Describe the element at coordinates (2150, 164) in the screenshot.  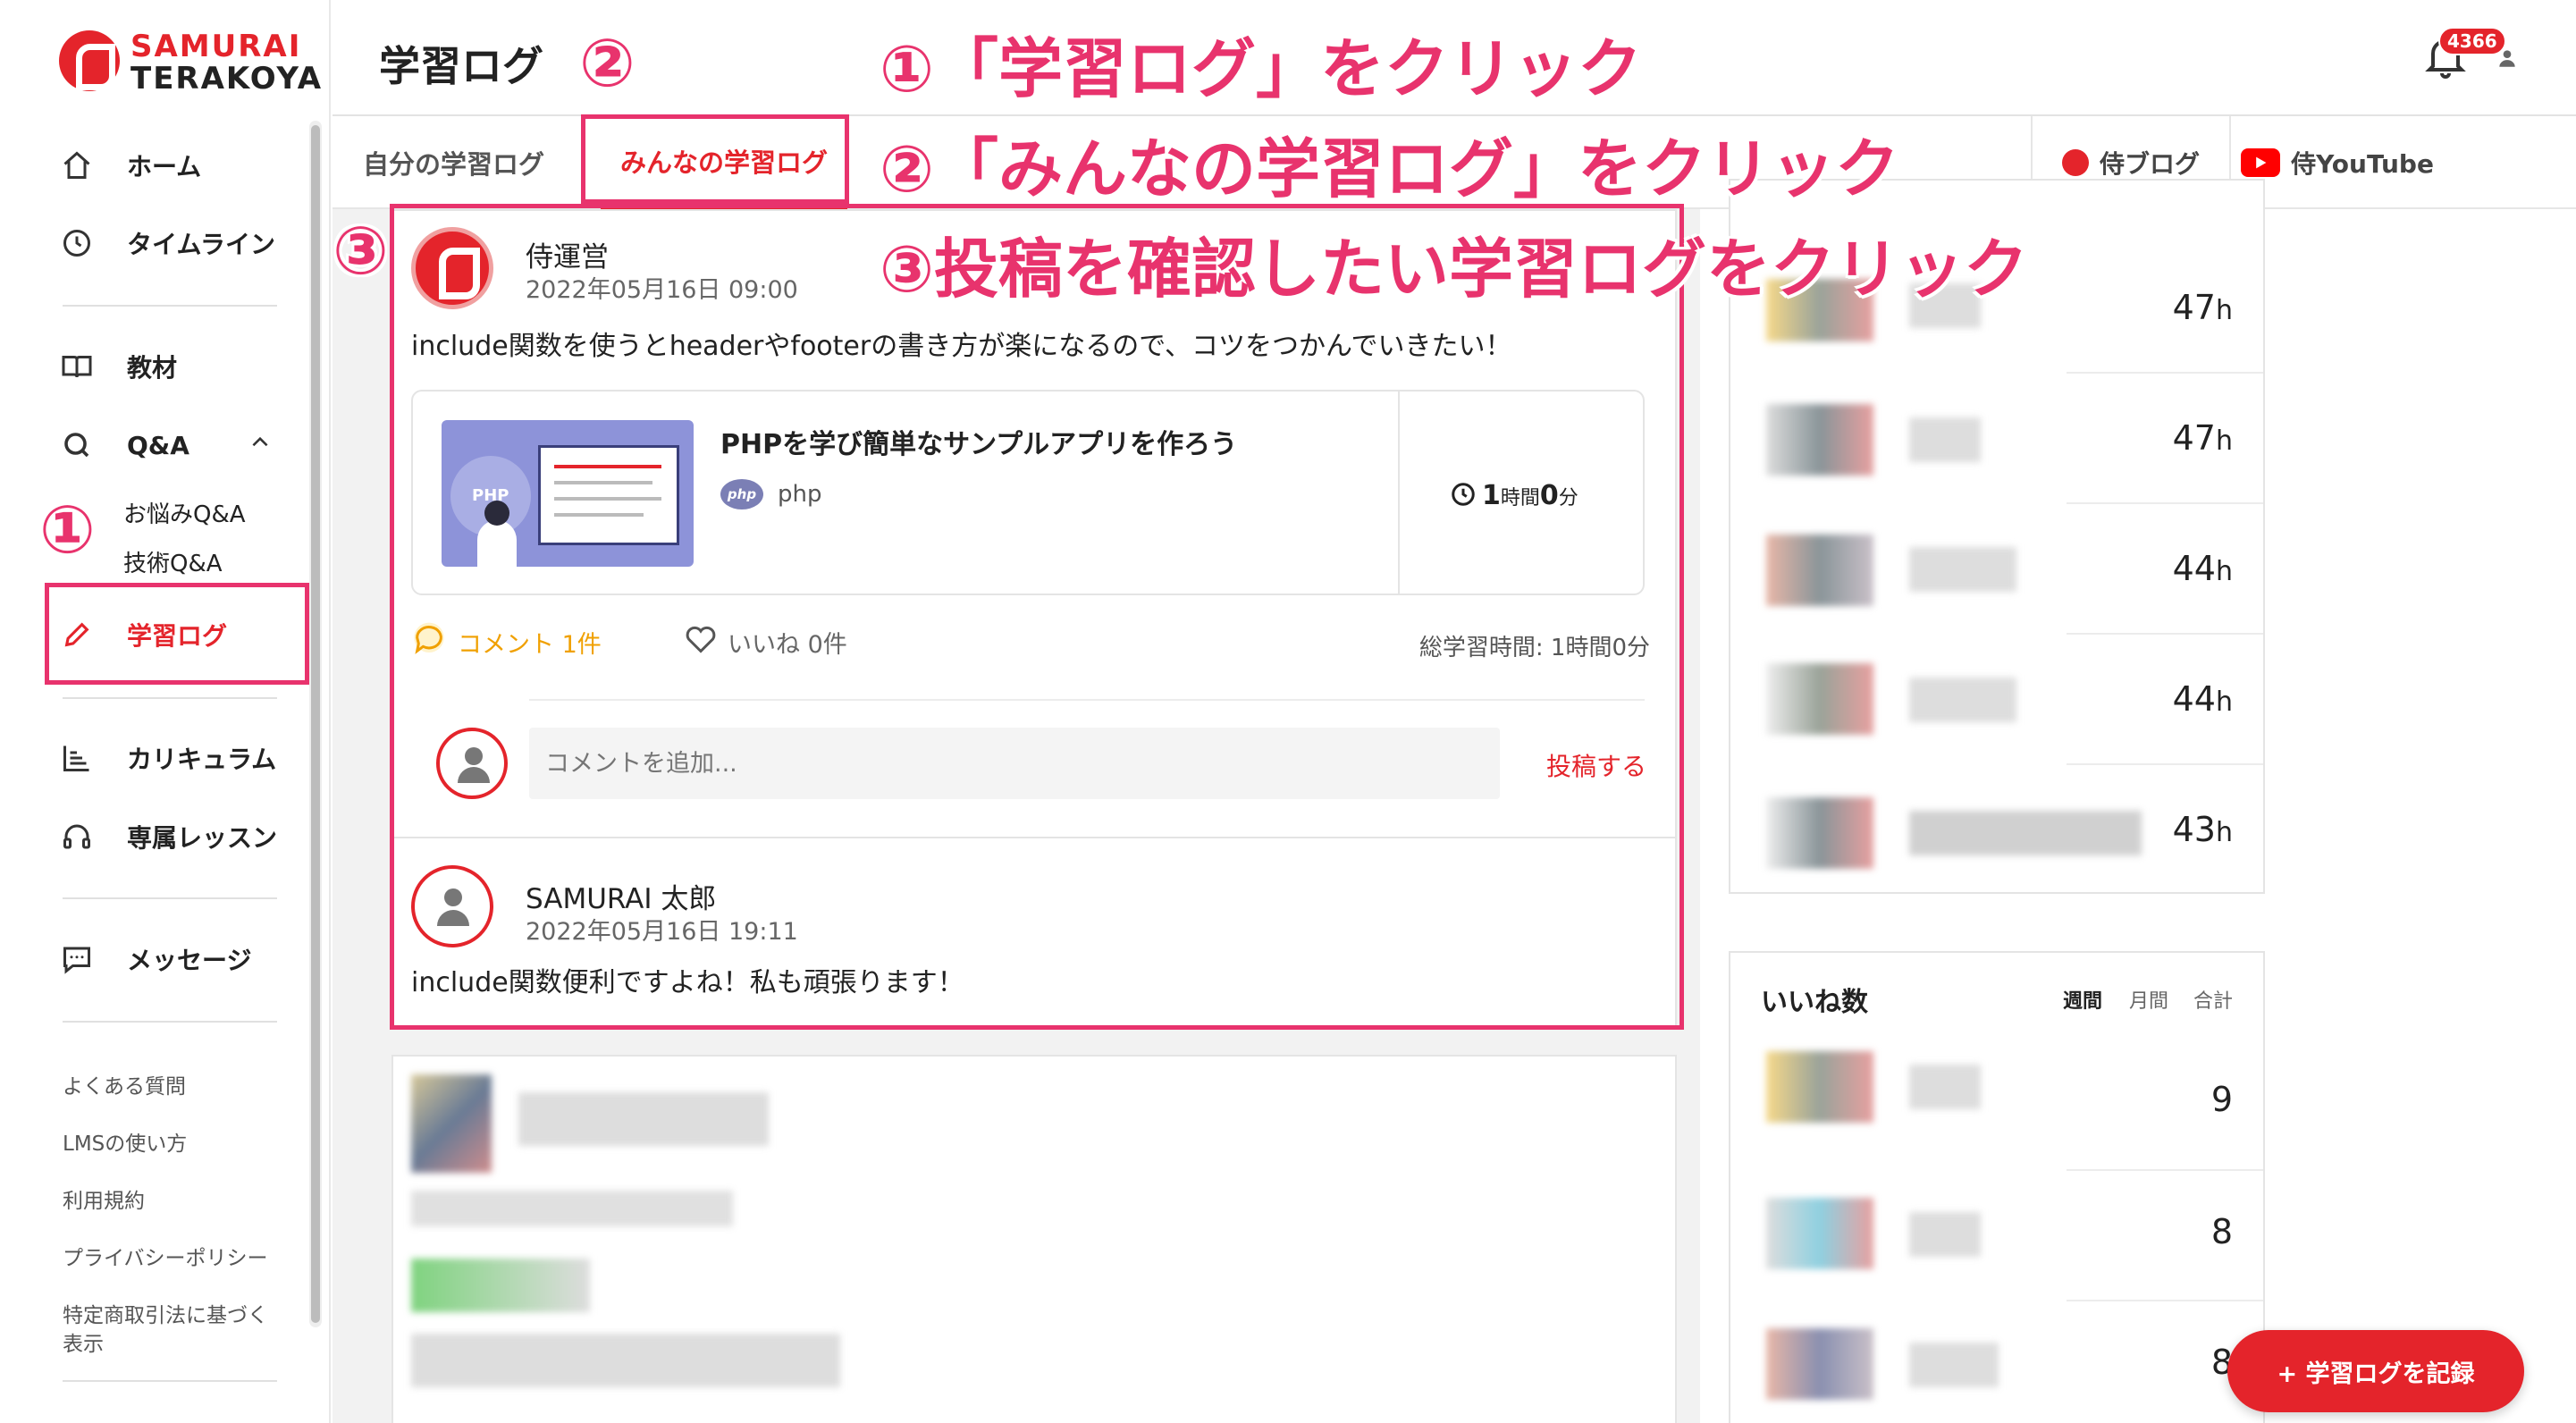
I see `samurai-blog-label: 侍ブログ` at that location.